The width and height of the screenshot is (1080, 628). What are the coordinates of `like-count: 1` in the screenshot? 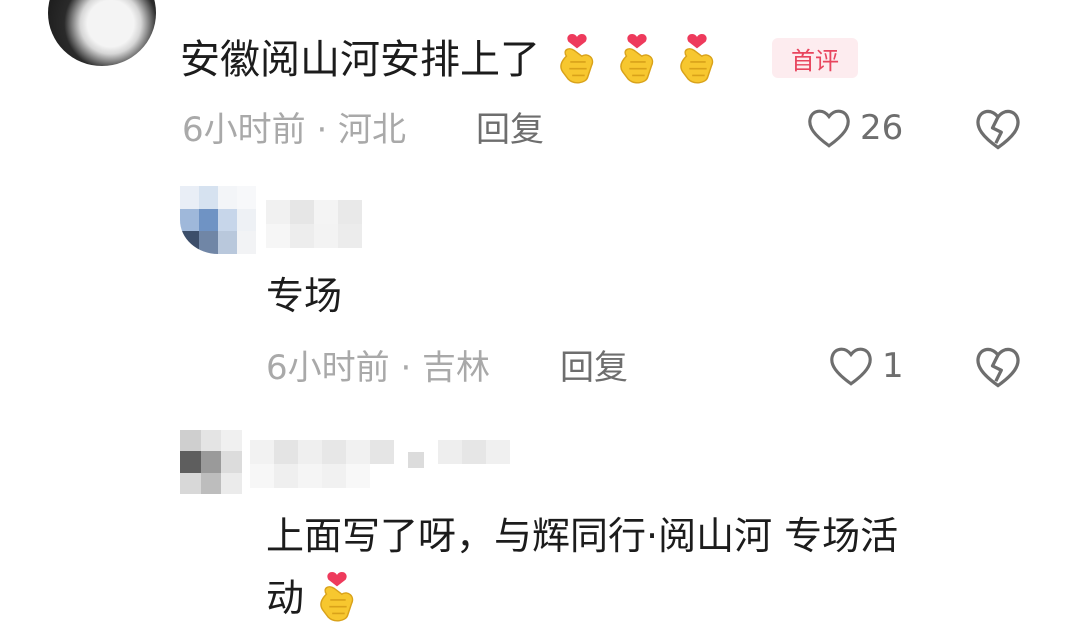 It's located at (893, 366).